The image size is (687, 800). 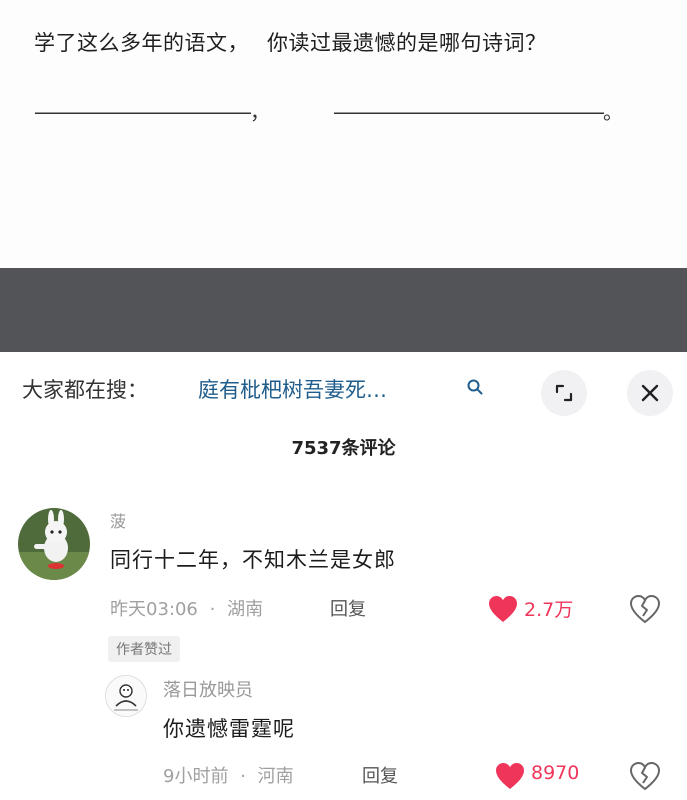 I want to click on video-overlay-band, so click(x=343, y=310).